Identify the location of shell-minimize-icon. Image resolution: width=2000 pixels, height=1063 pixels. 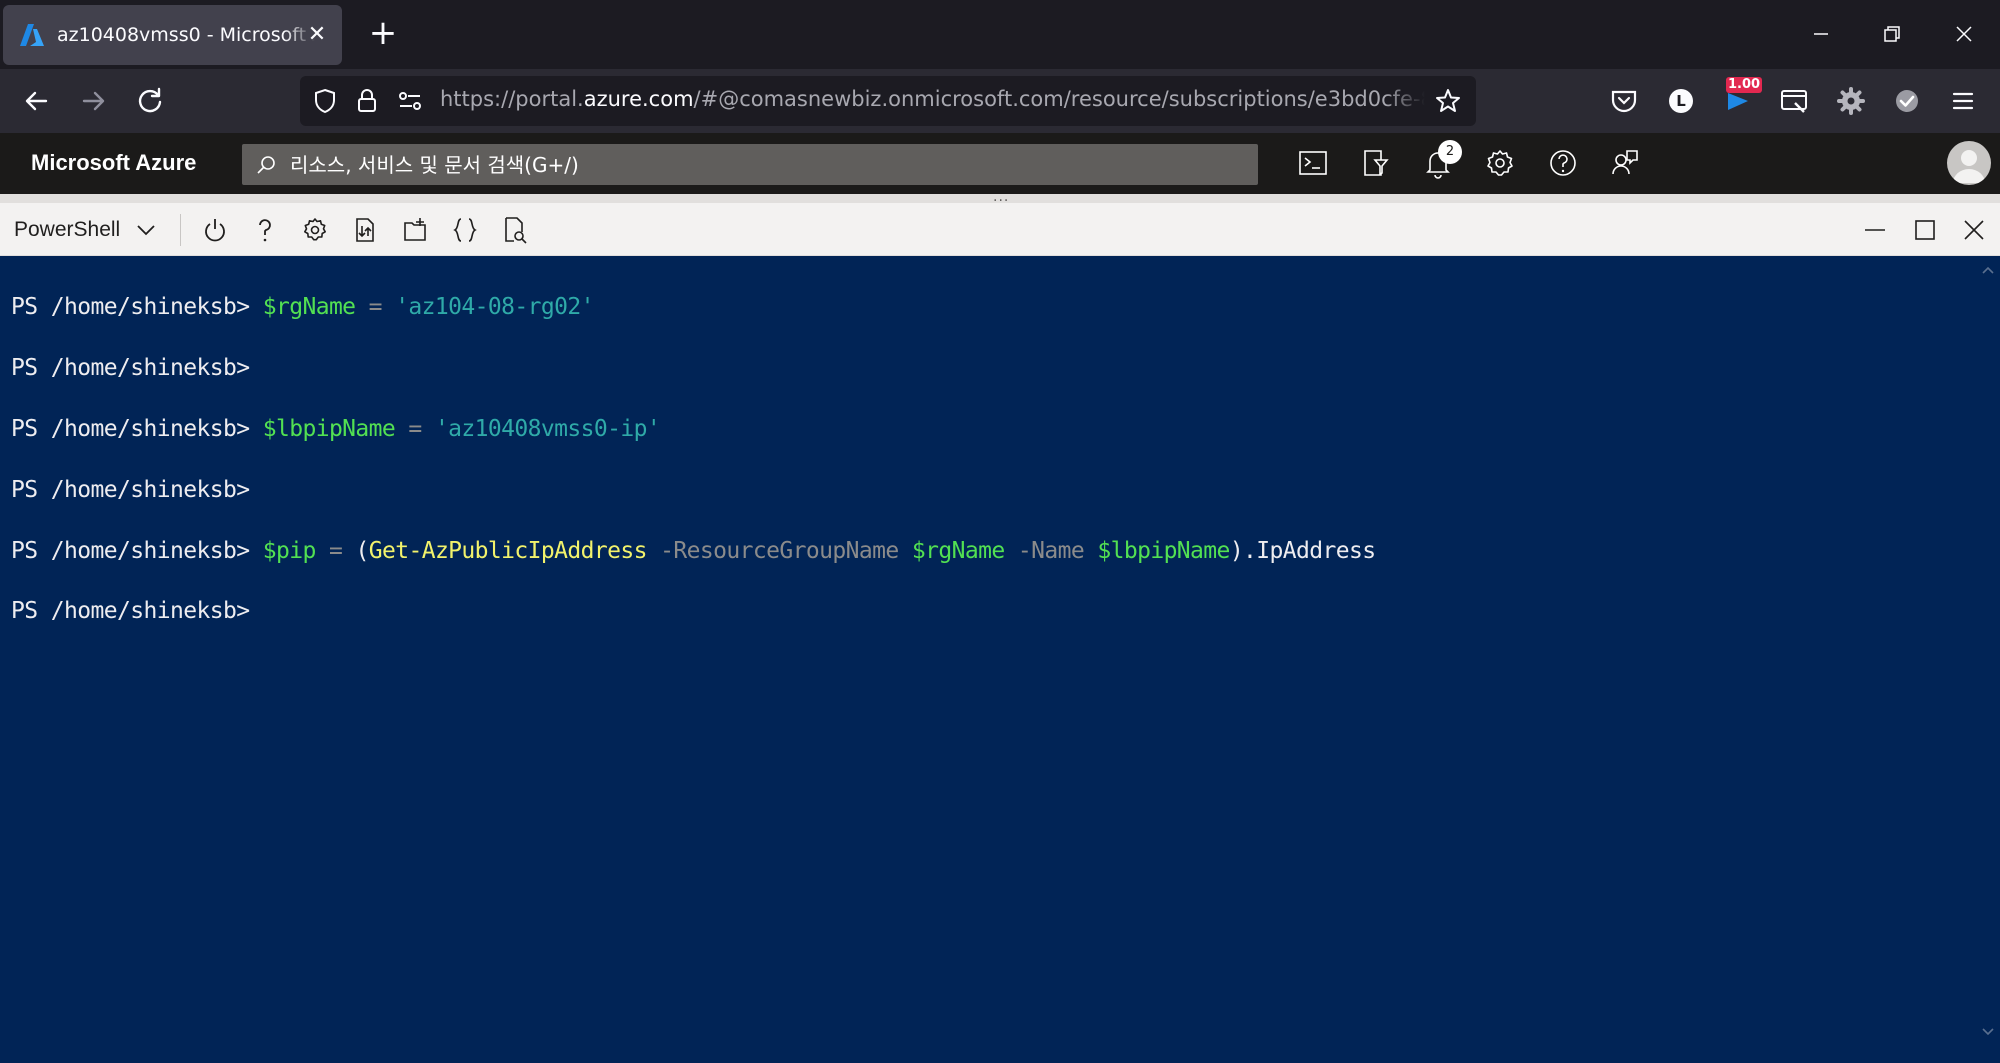
(1875, 230).